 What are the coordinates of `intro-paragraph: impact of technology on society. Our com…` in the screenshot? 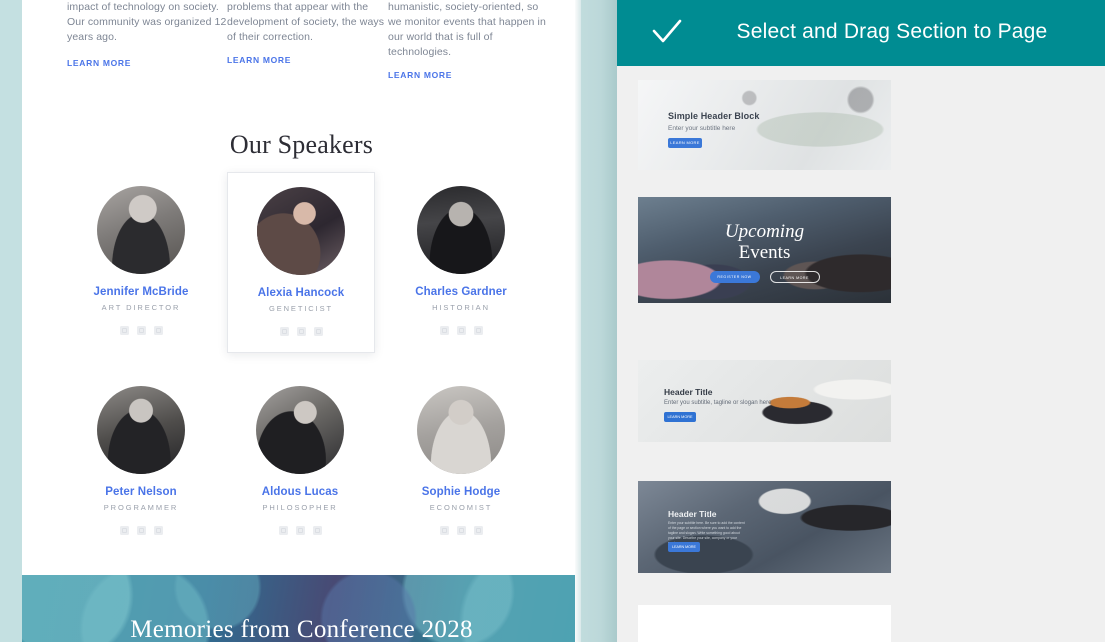 It's located at (147, 22).